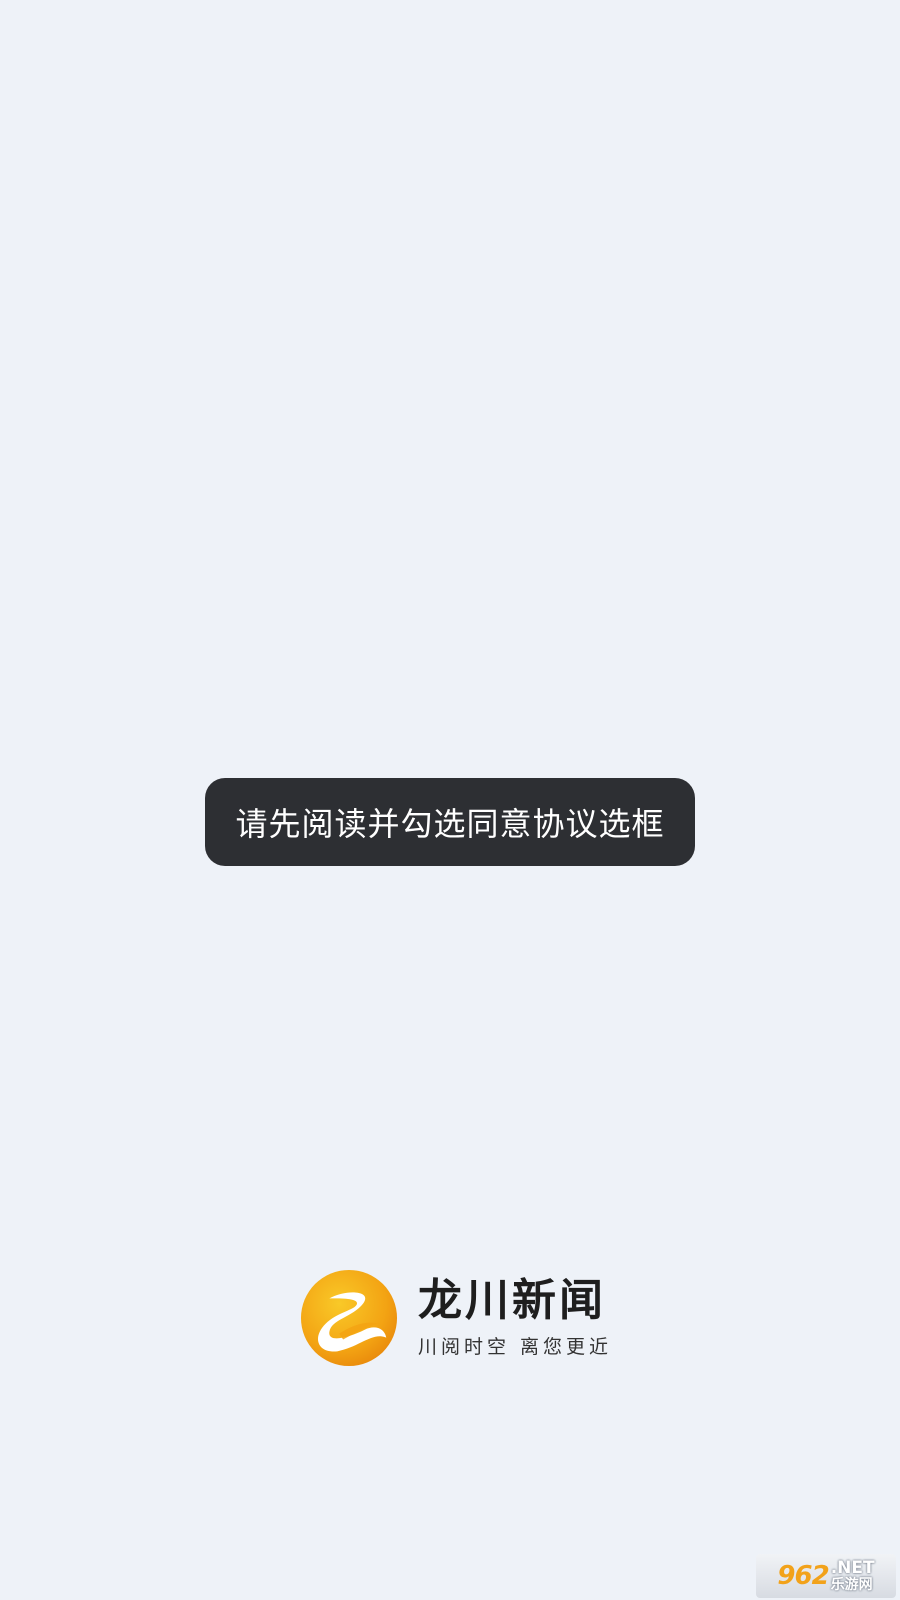 The width and height of the screenshot is (900, 1600). Describe the element at coordinates (512, 1300) in the screenshot. I see `app-name: 龙川新闻` at that location.